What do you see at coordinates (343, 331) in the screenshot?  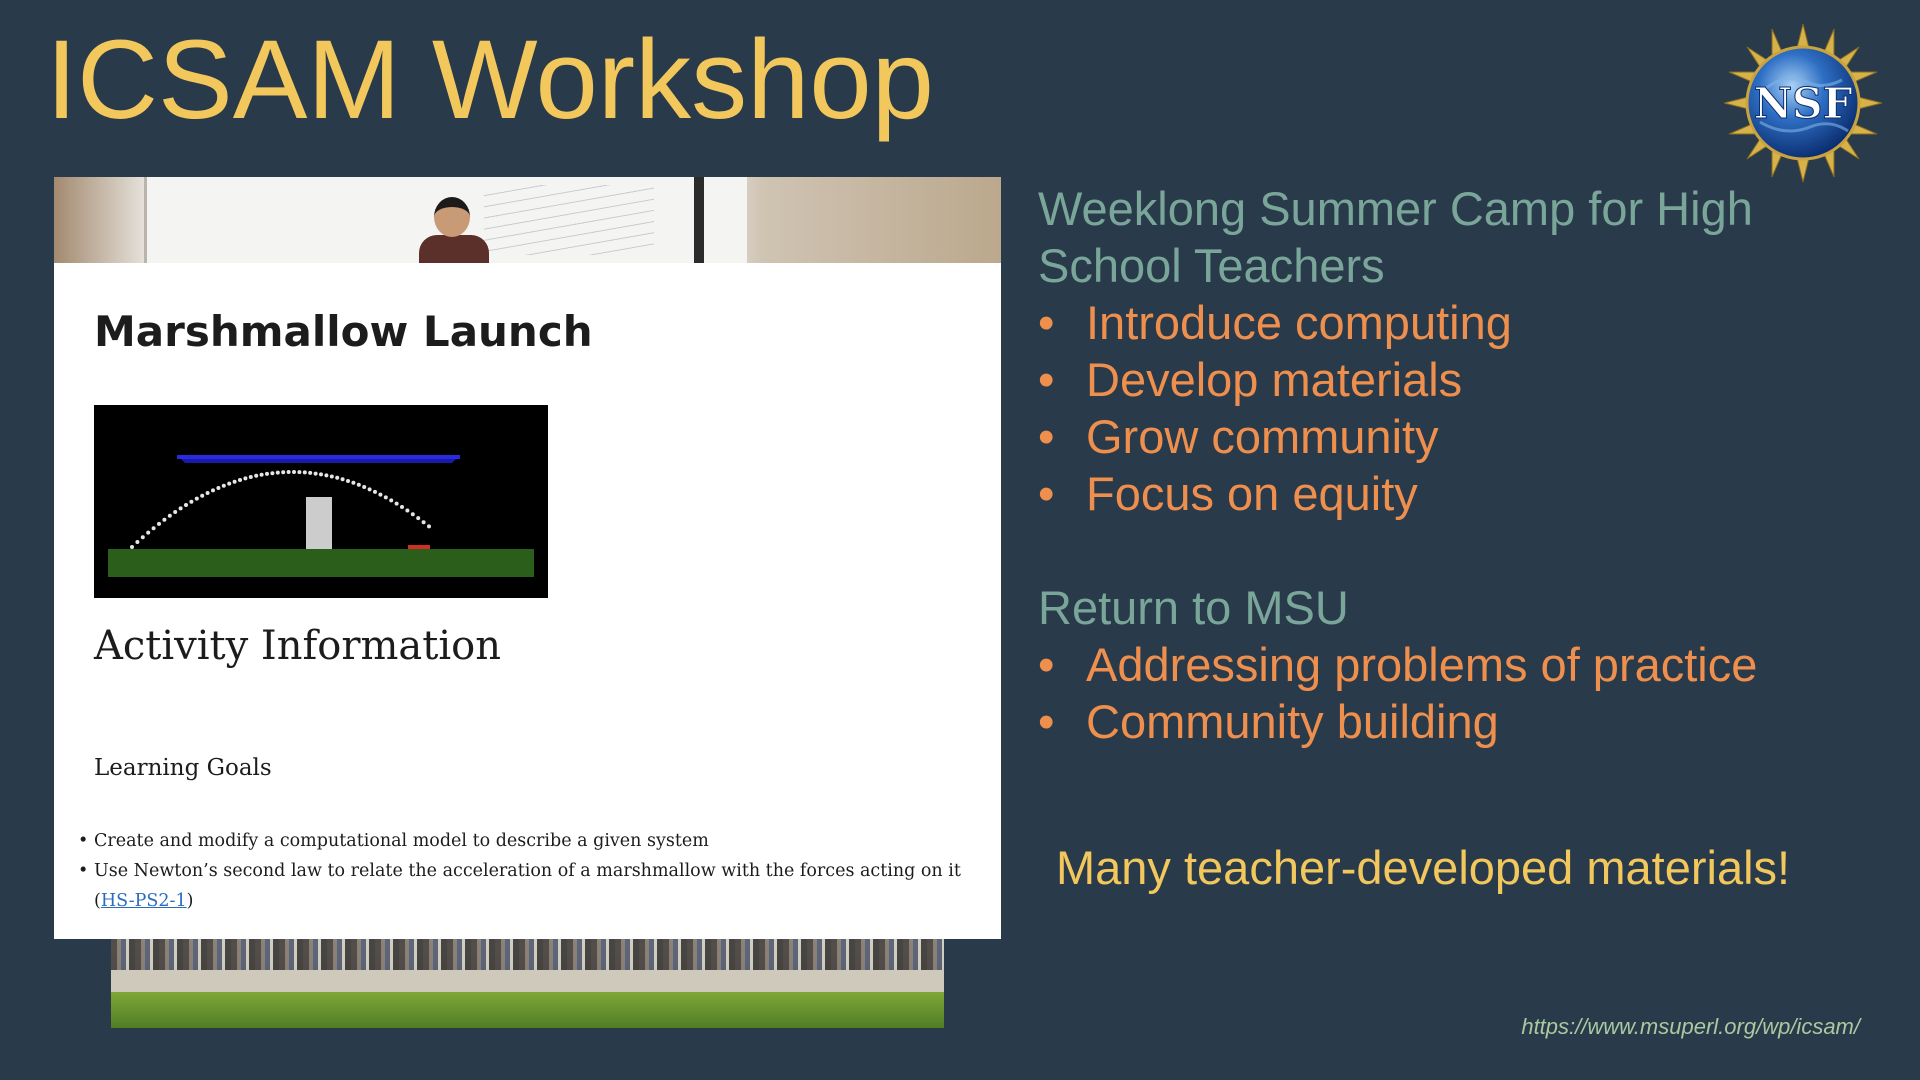 I see `webpage-title: Marshmallow Launch` at bounding box center [343, 331].